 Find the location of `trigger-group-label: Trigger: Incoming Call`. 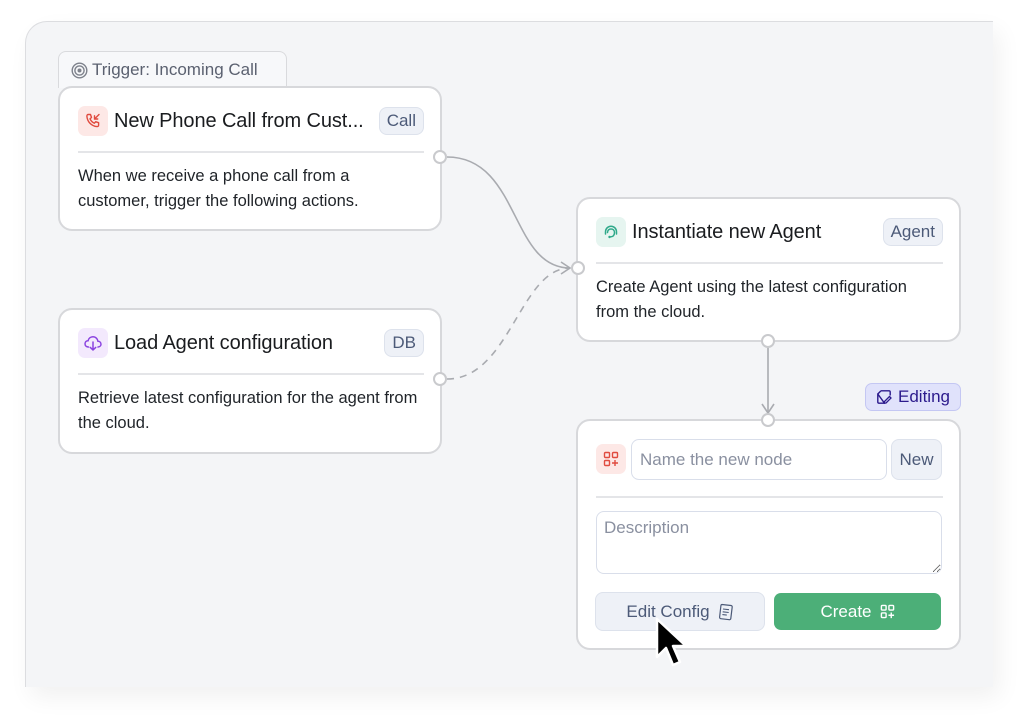

trigger-group-label: Trigger: Incoming Call is located at coordinates (175, 69).